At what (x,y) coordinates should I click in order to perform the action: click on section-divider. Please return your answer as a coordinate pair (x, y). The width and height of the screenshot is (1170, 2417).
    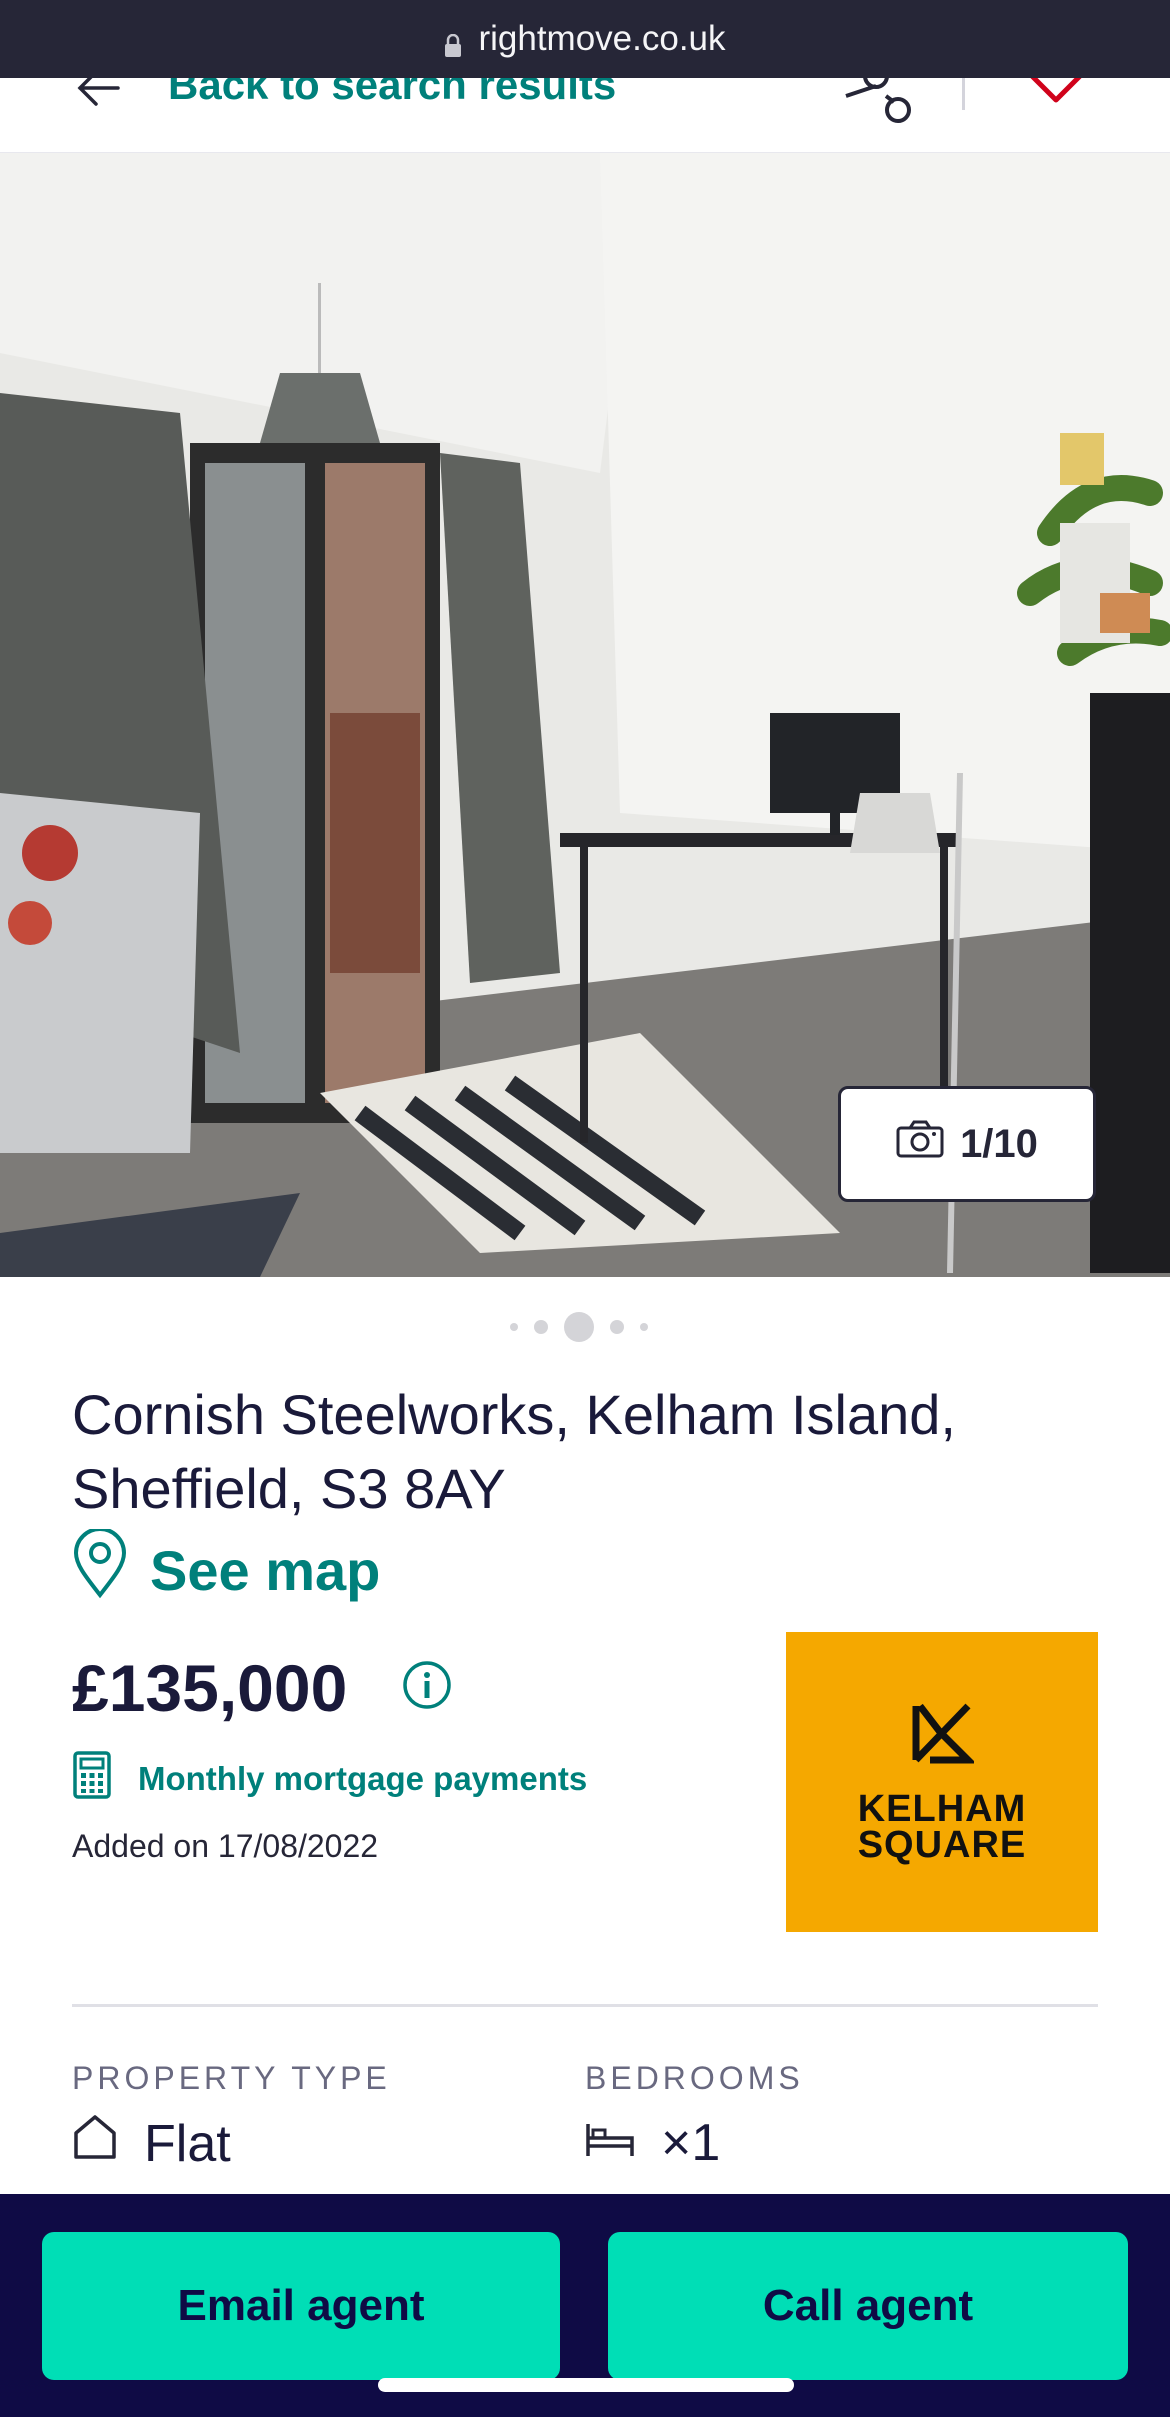
    Looking at the image, I should click on (585, 2005).